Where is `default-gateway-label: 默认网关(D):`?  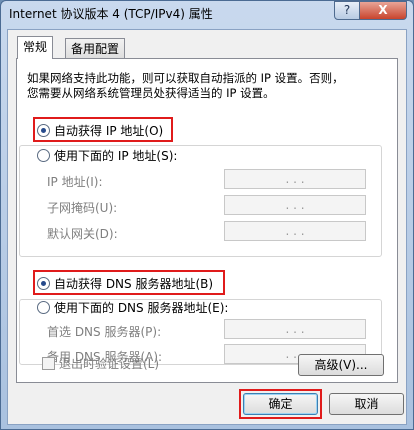
default-gateway-label: 默认网关(D): is located at coordinates (82, 234).